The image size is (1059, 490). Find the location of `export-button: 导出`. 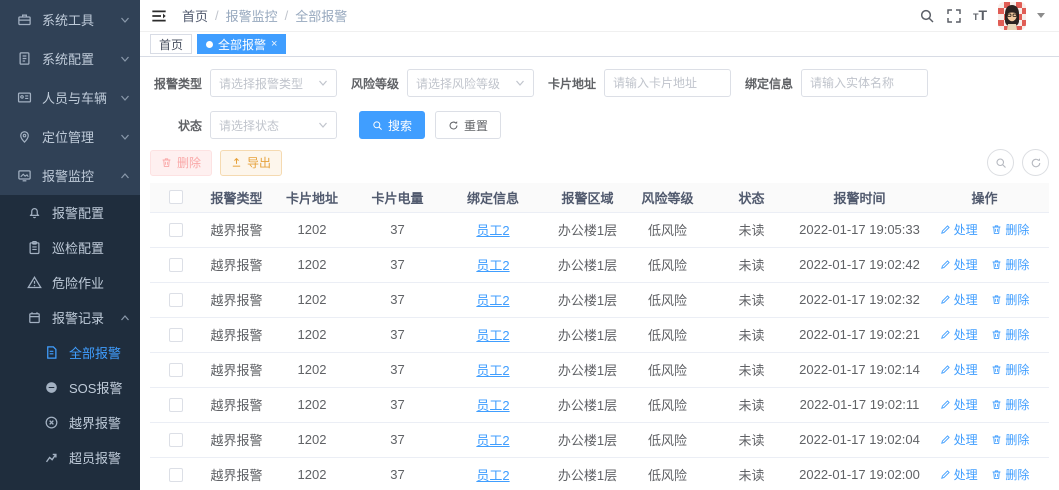

export-button: 导出 is located at coordinates (251, 162).